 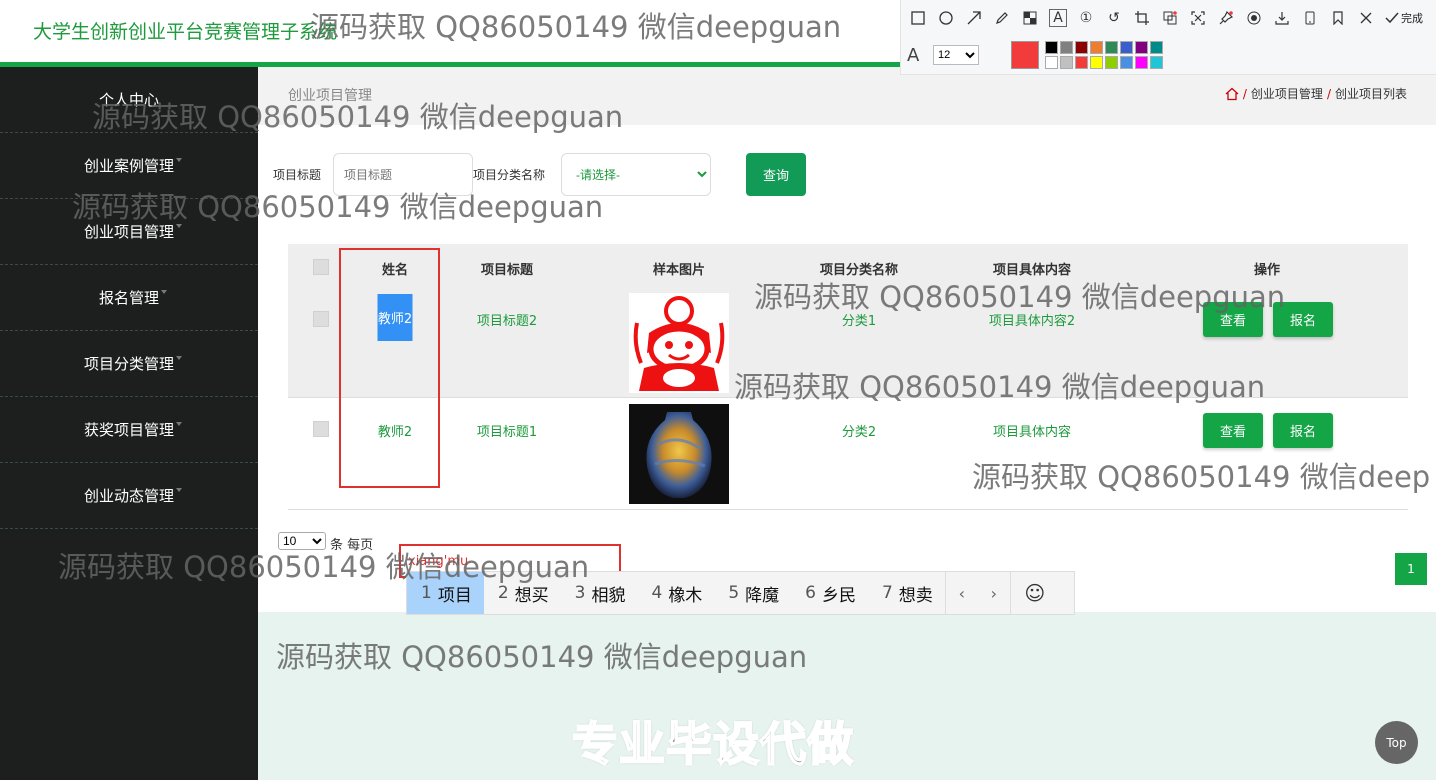 I want to click on ocr-tool-icon, so click(x=1170, y=18).